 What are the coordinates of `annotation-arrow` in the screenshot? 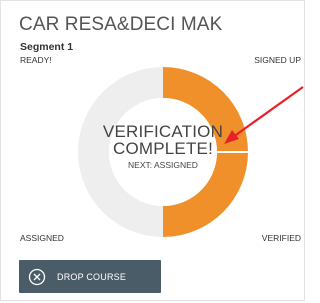 It's located at (264, 115).